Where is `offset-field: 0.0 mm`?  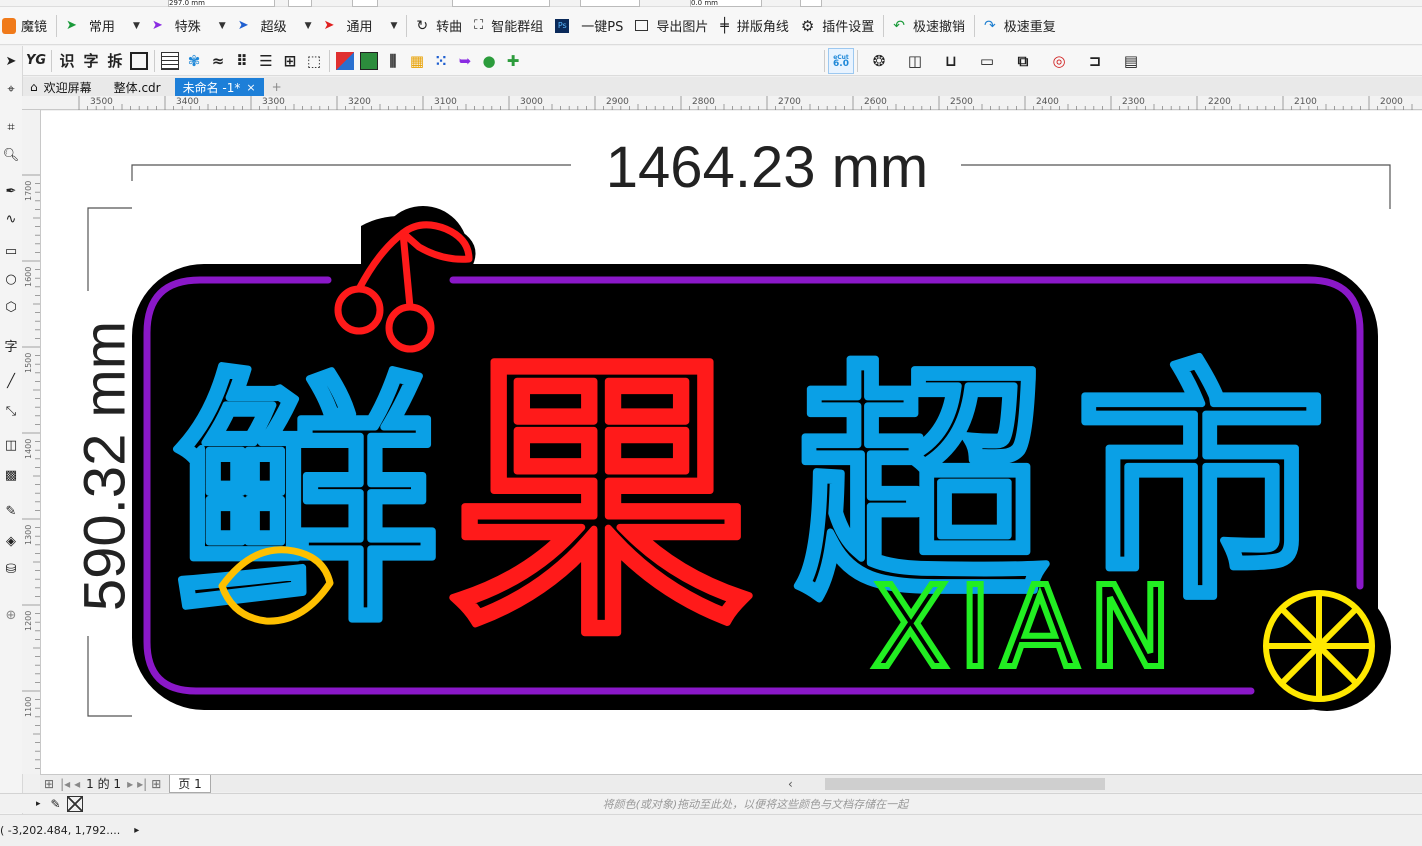
offset-field: 0.0 mm is located at coordinates (726, 3).